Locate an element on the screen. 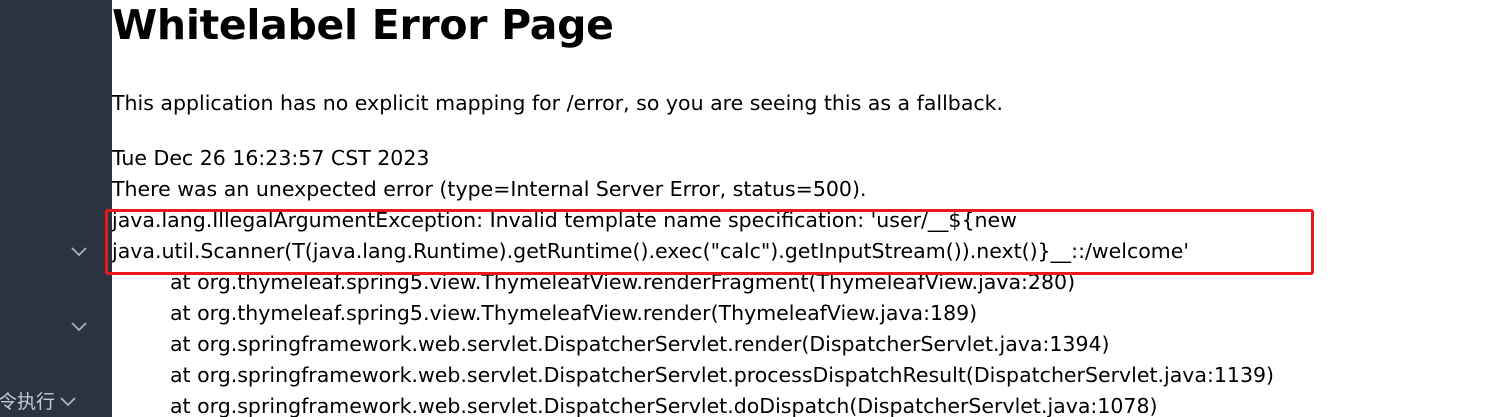 This screenshot has height=417, width=1489. page-title: Whitelabel Error Page is located at coordinates (363, 25).